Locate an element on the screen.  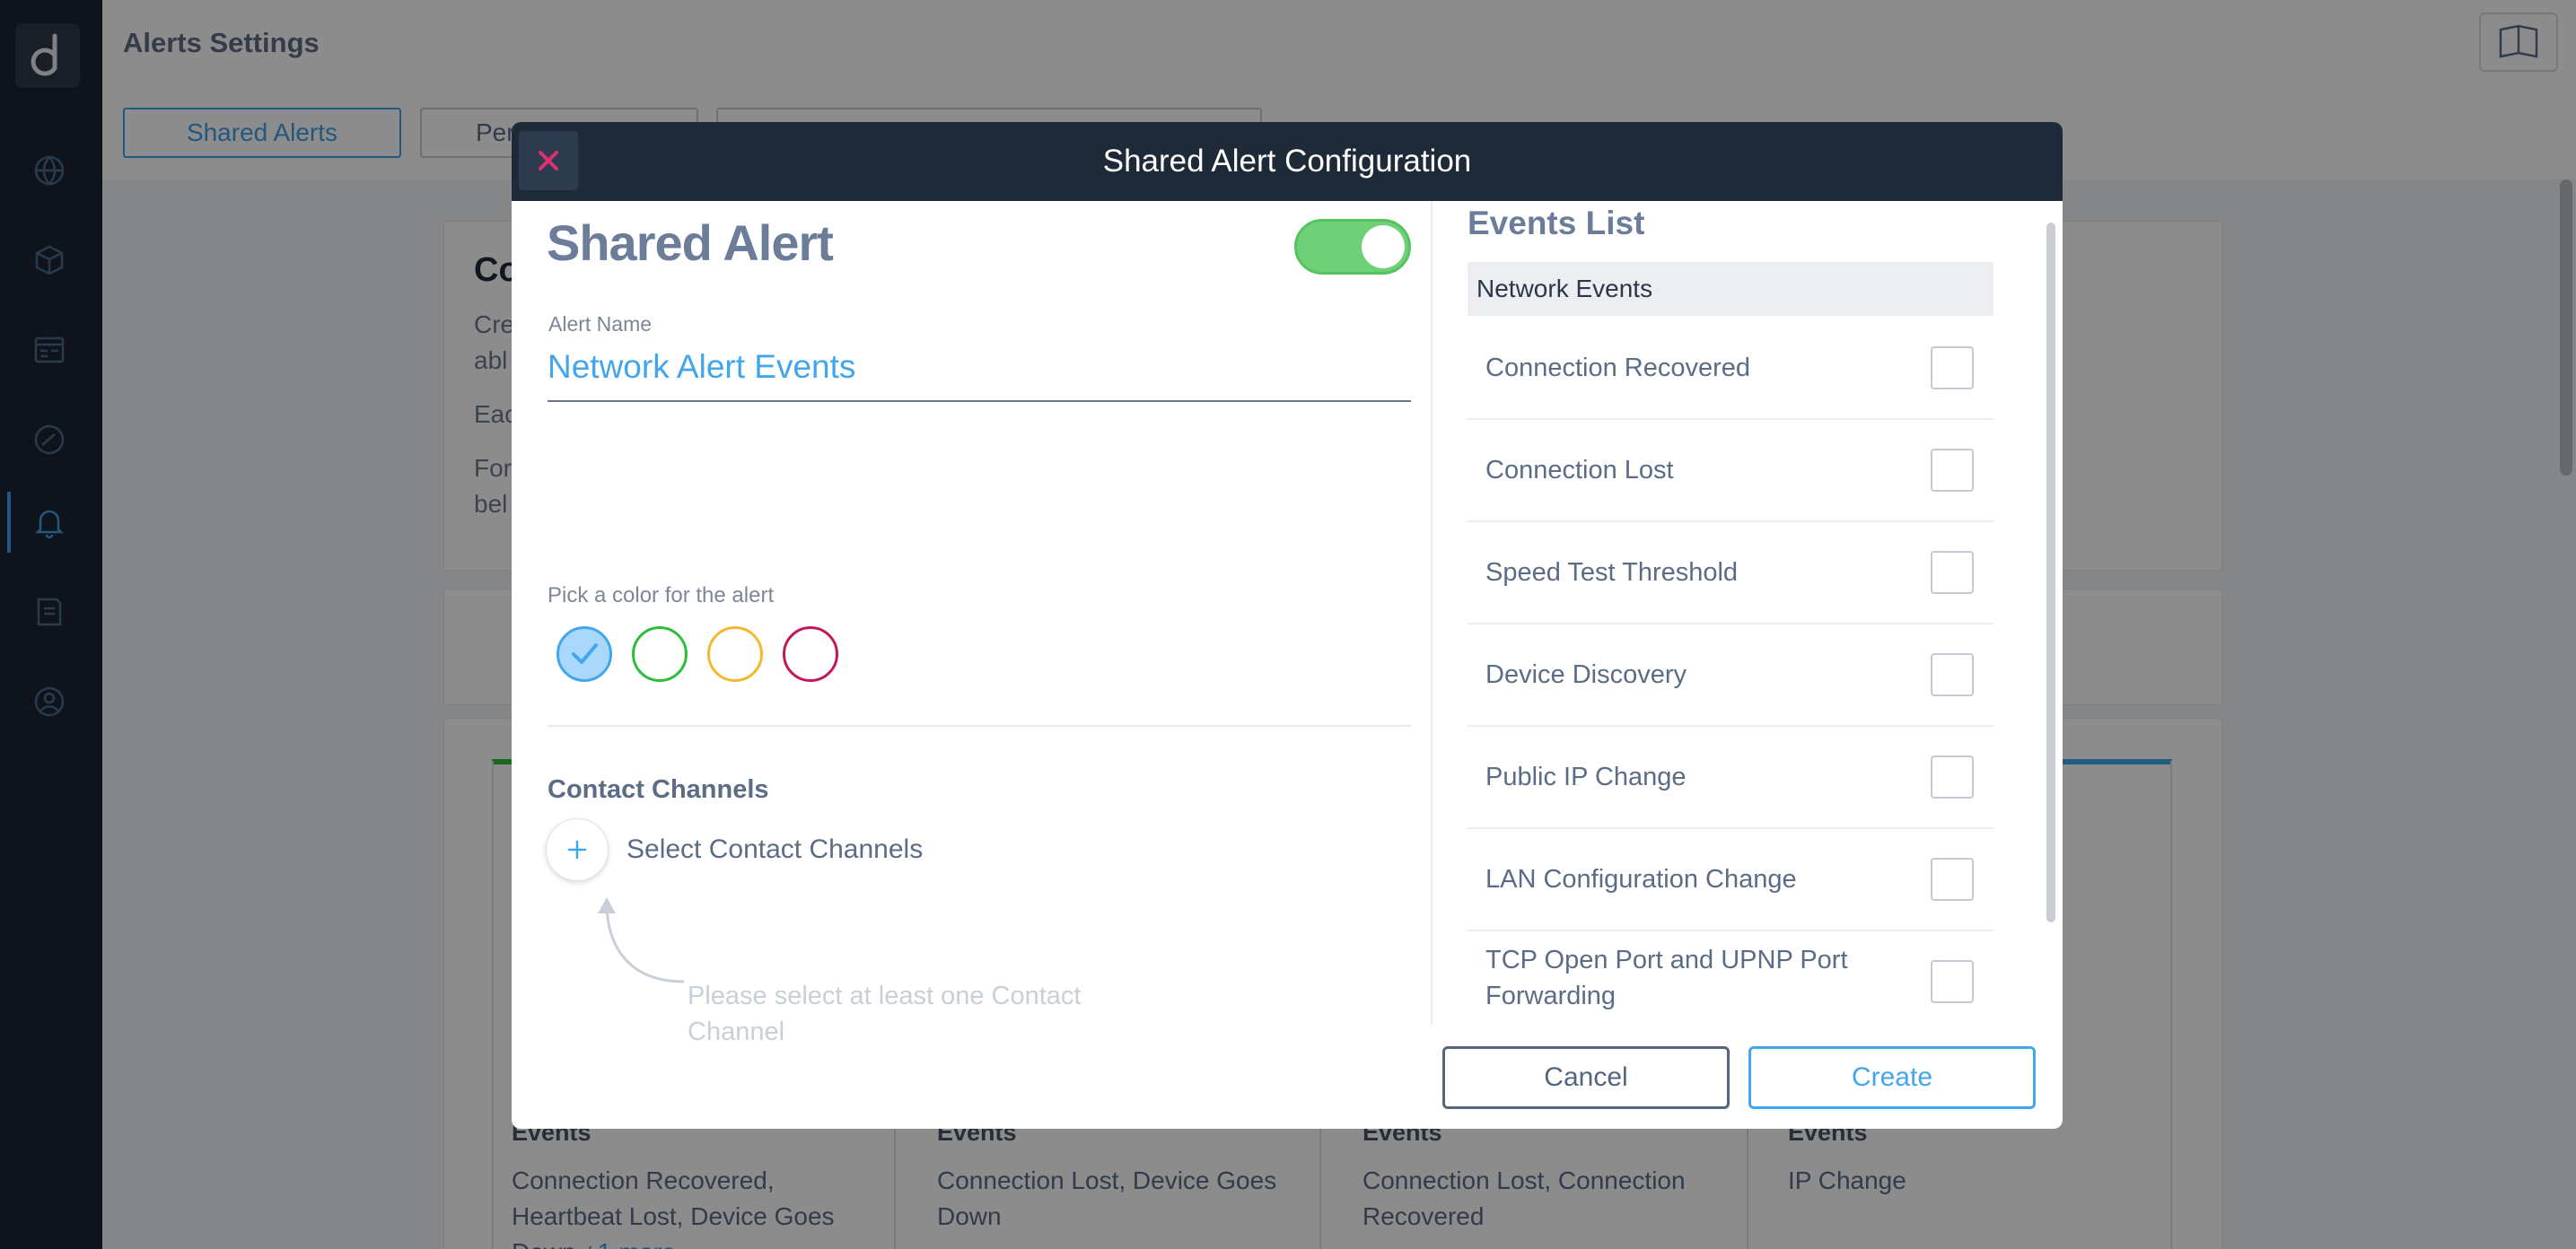
close-icon is located at coordinates (548, 161).